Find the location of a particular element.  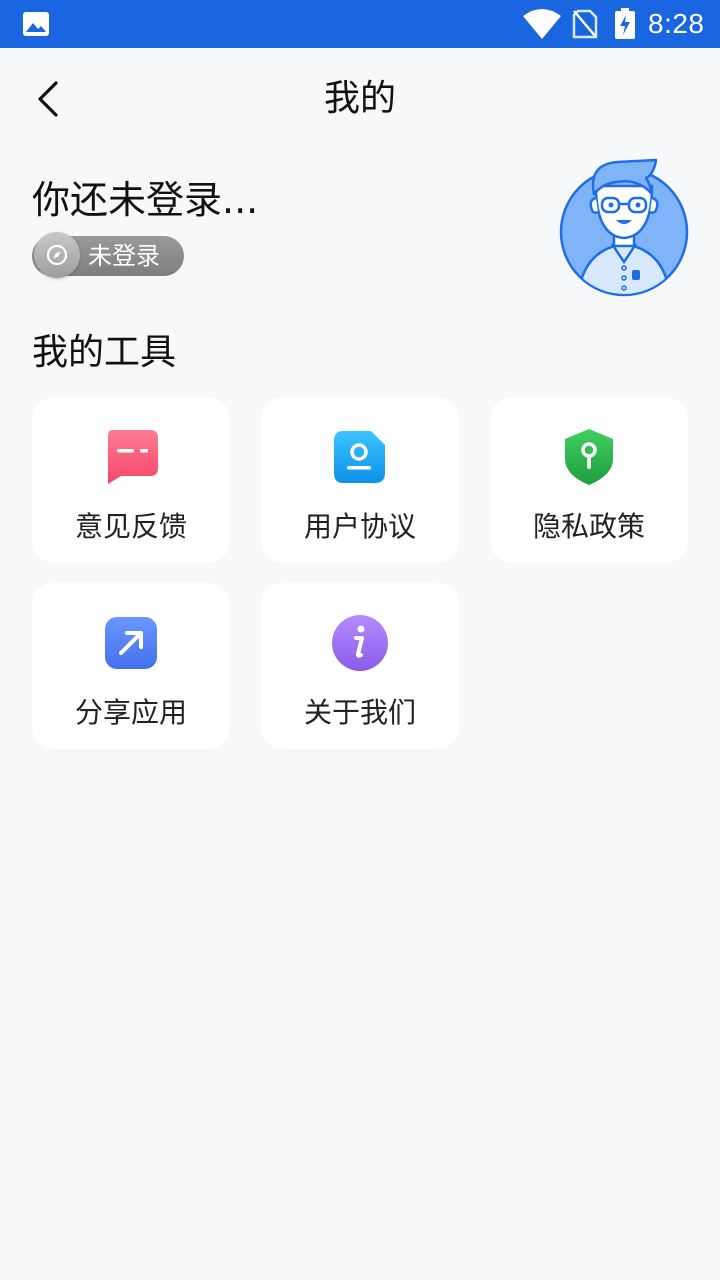

login-status-badge: 未登录 is located at coordinates (108, 255).